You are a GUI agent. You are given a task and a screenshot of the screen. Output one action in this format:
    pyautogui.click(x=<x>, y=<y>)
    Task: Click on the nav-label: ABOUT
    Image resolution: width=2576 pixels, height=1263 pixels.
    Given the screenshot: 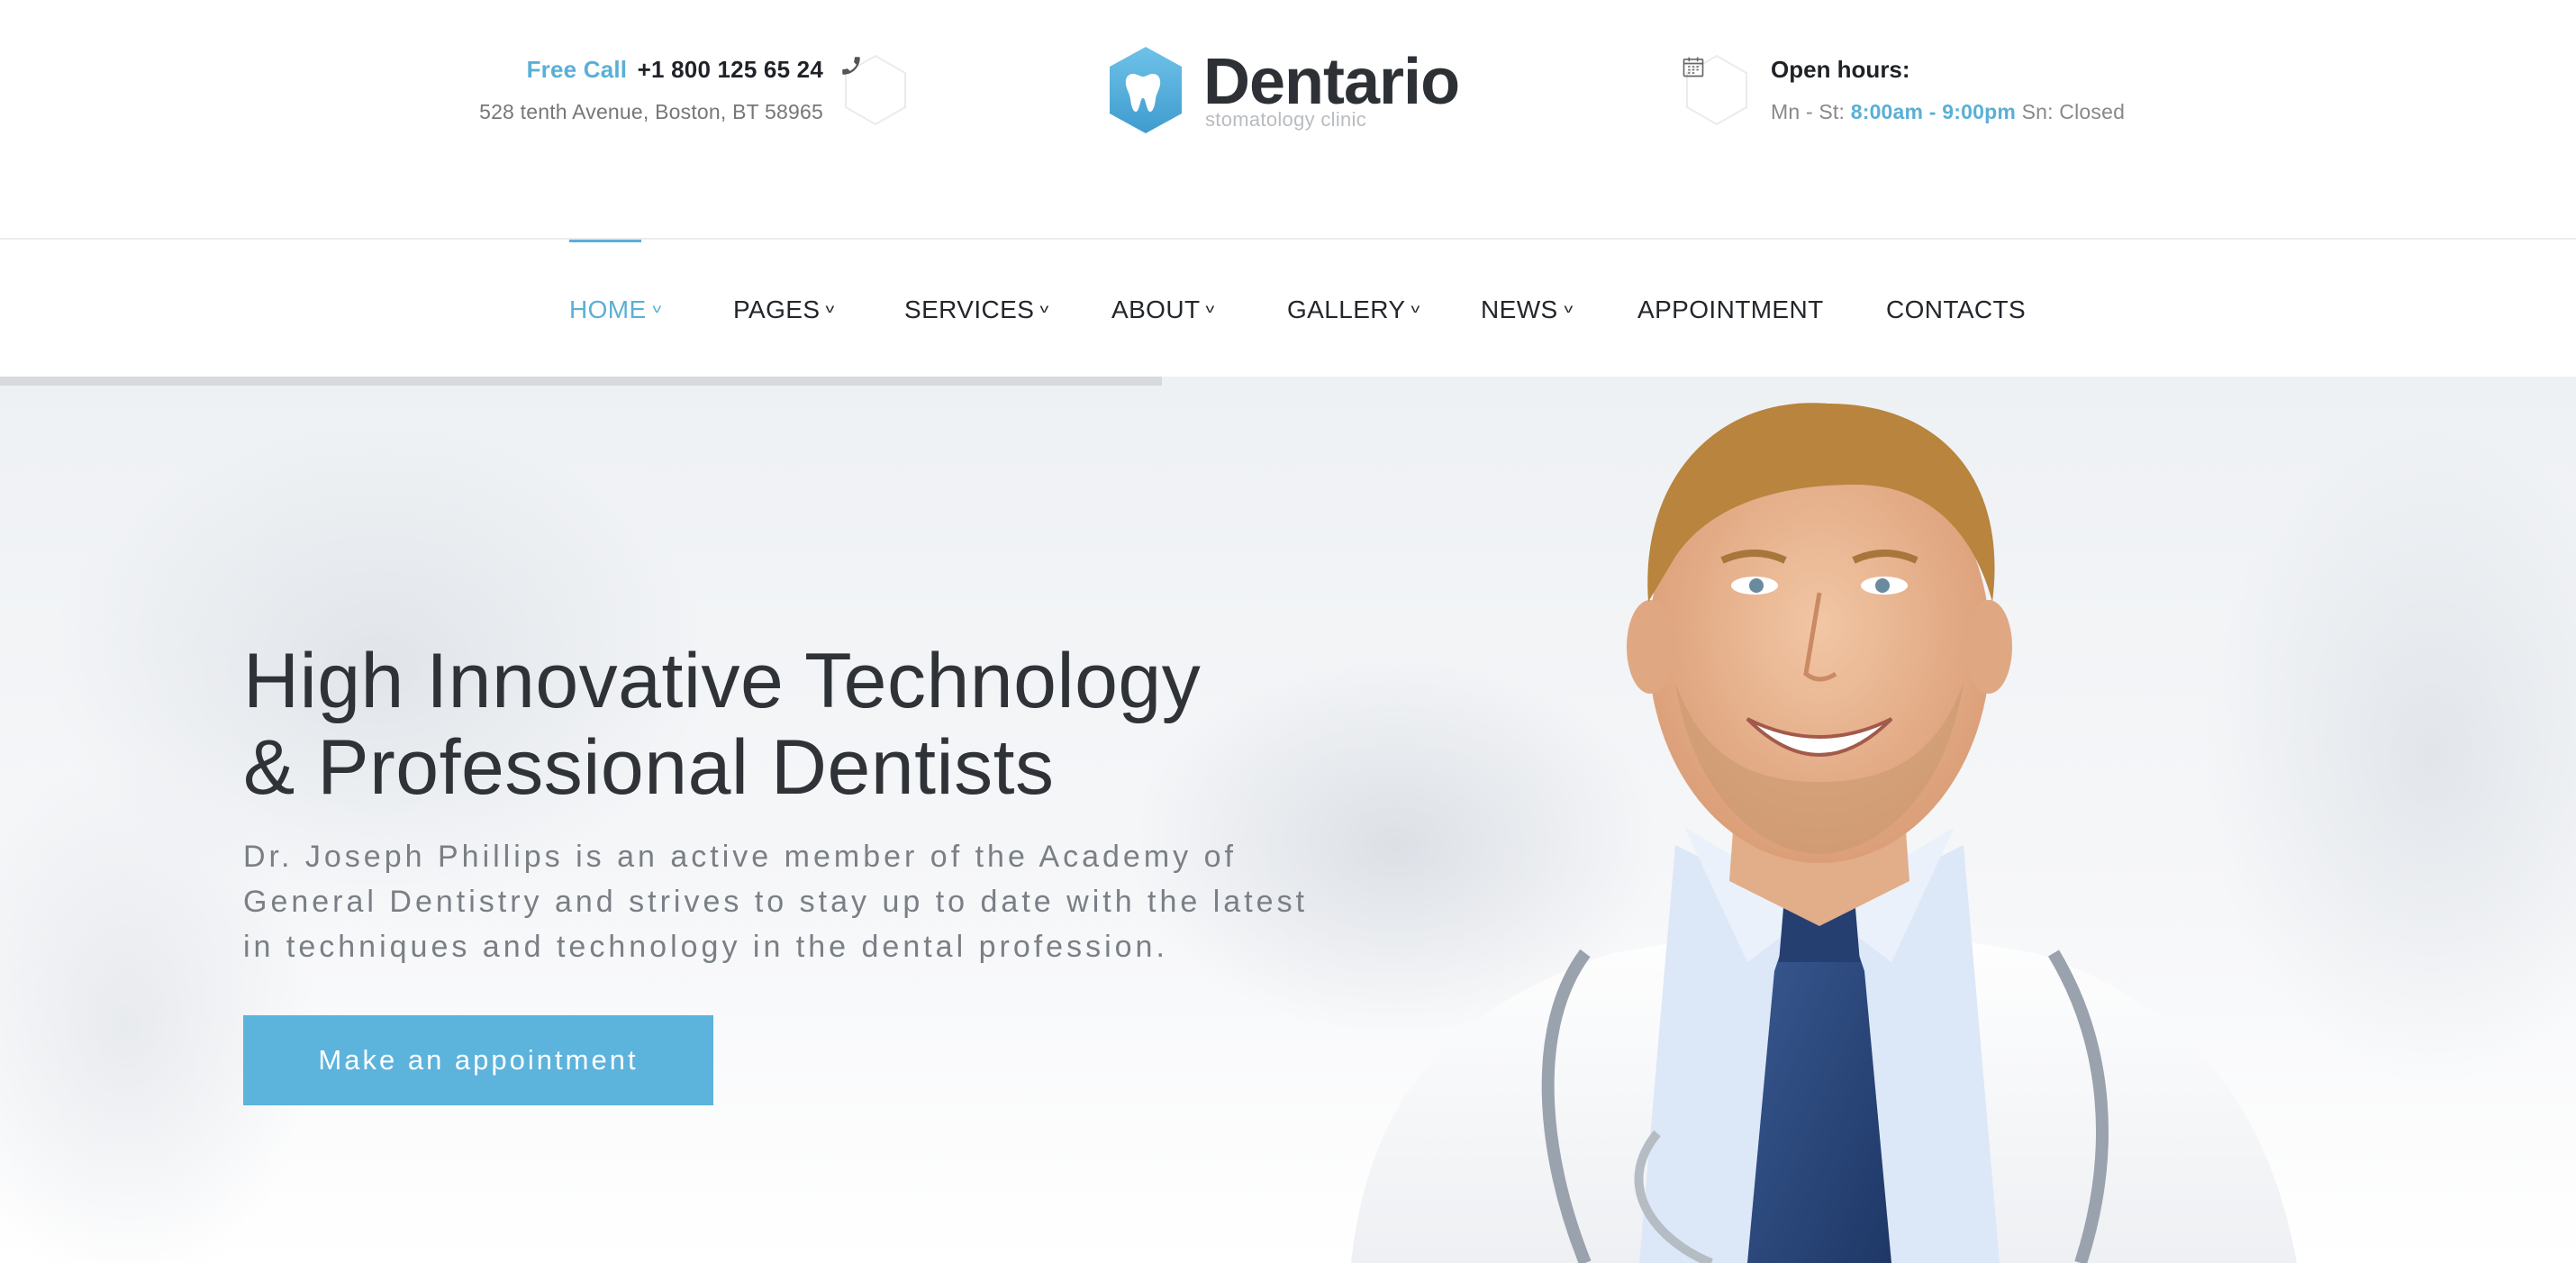 What is the action you would take?
    pyautogui.click(x=1156, y=309)
    